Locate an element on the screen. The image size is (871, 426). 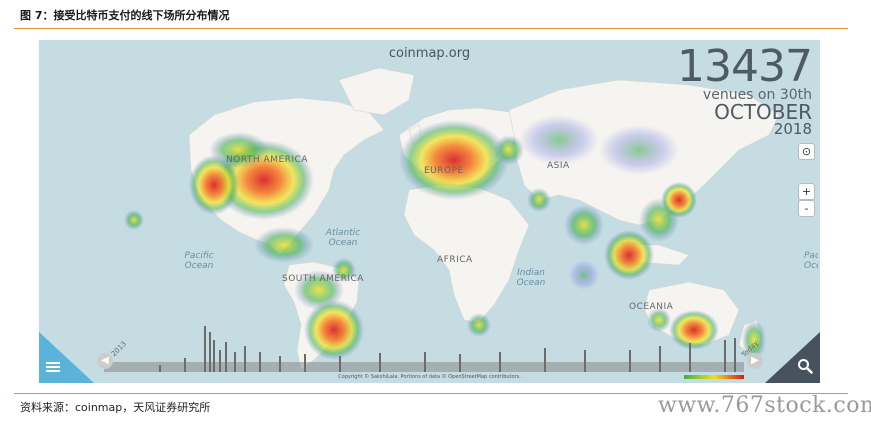
label-north-america: NORTH AMERICA is located at coordinates (267, 160).